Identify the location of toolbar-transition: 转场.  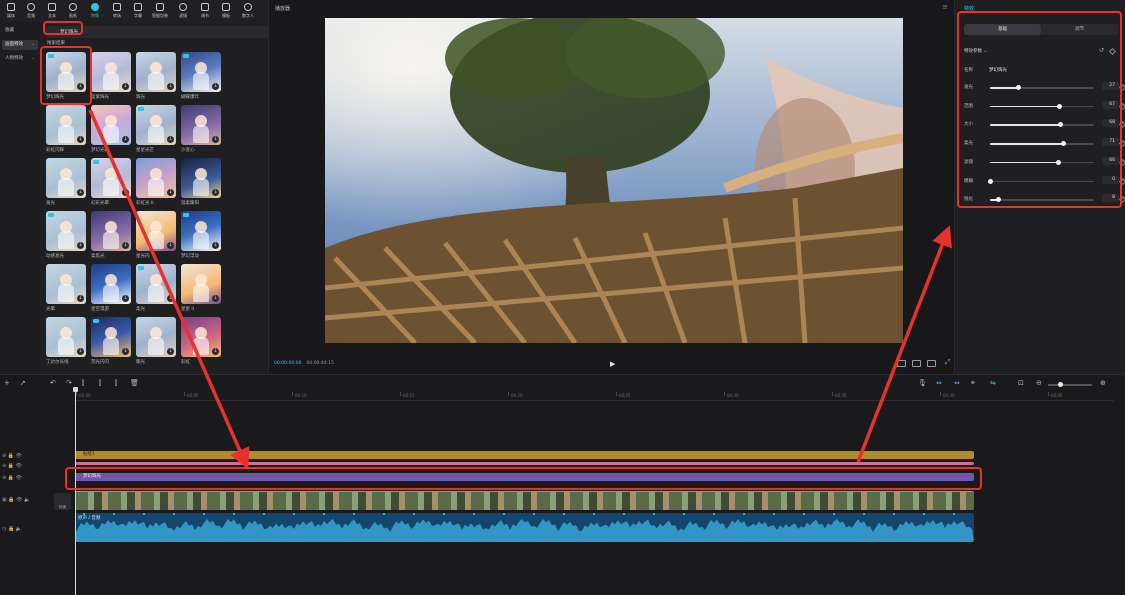
(117, 11).